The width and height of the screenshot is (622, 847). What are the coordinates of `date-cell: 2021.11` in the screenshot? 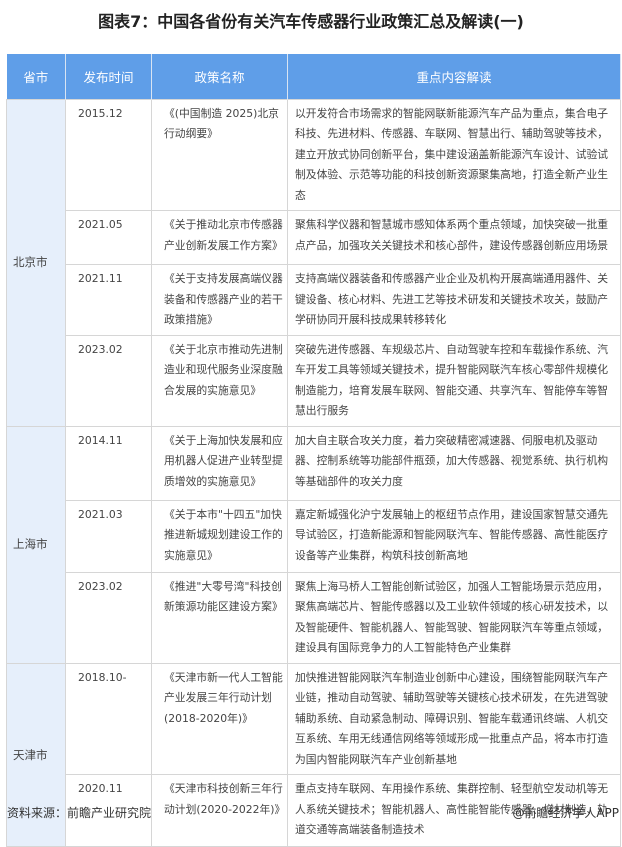 It's located at (108, 300).